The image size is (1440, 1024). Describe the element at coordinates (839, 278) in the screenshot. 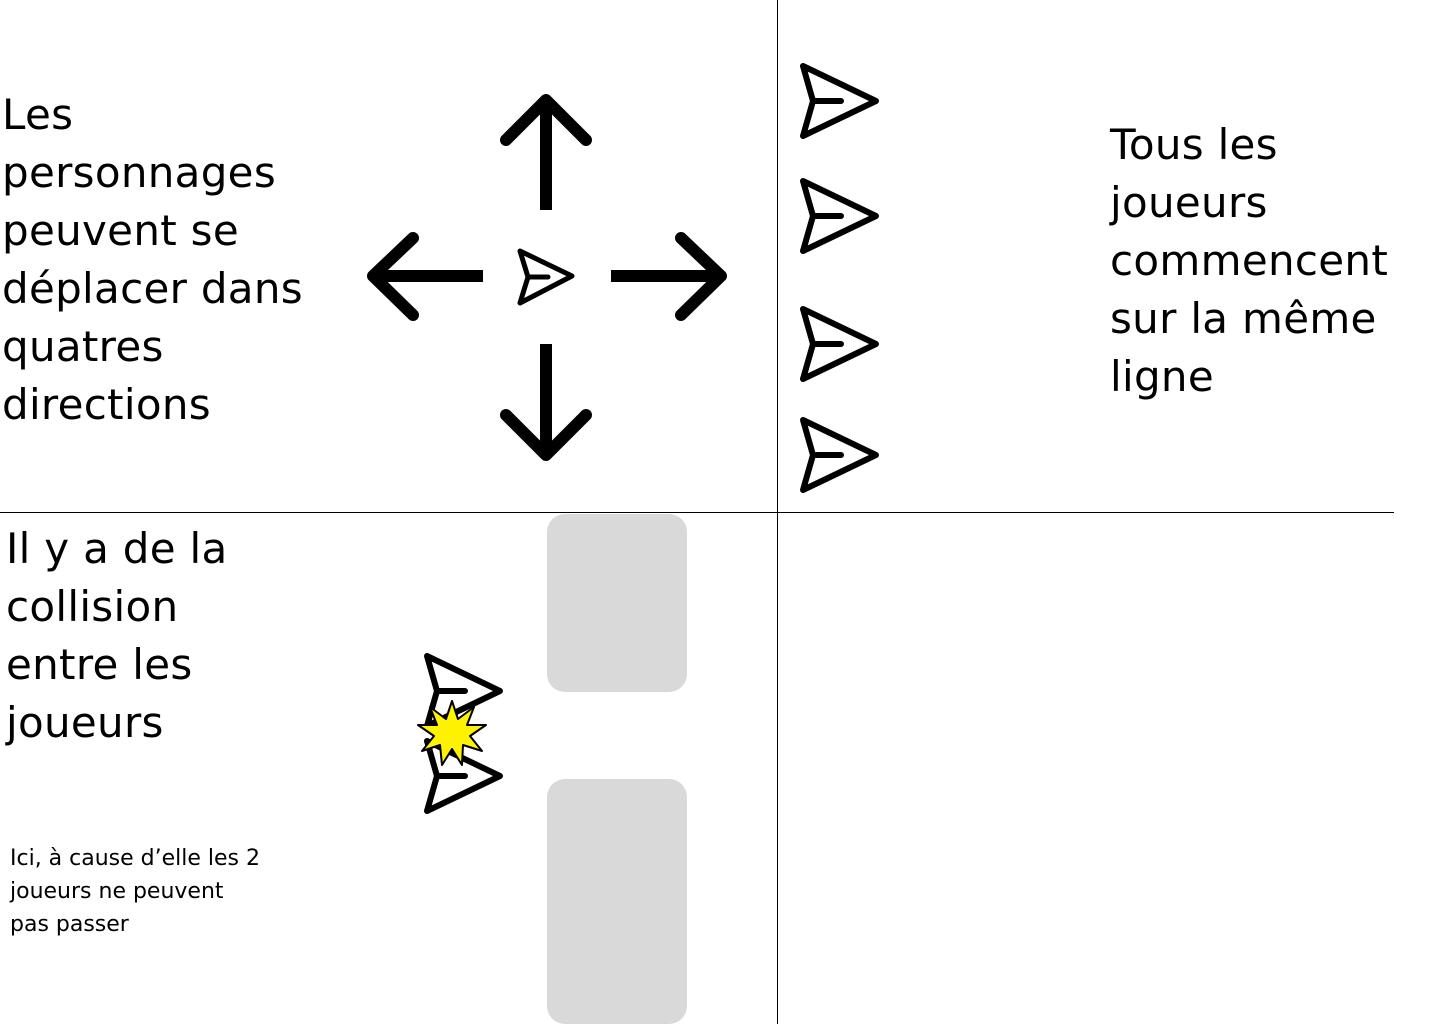

I see `start-line-players` at that location.